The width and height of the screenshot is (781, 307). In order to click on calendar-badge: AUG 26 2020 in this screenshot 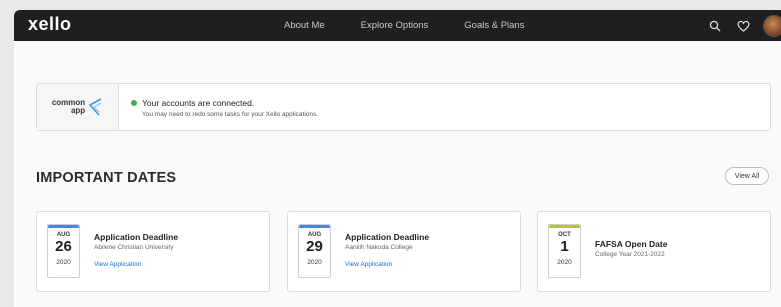, I will do `click(63, 251)`.